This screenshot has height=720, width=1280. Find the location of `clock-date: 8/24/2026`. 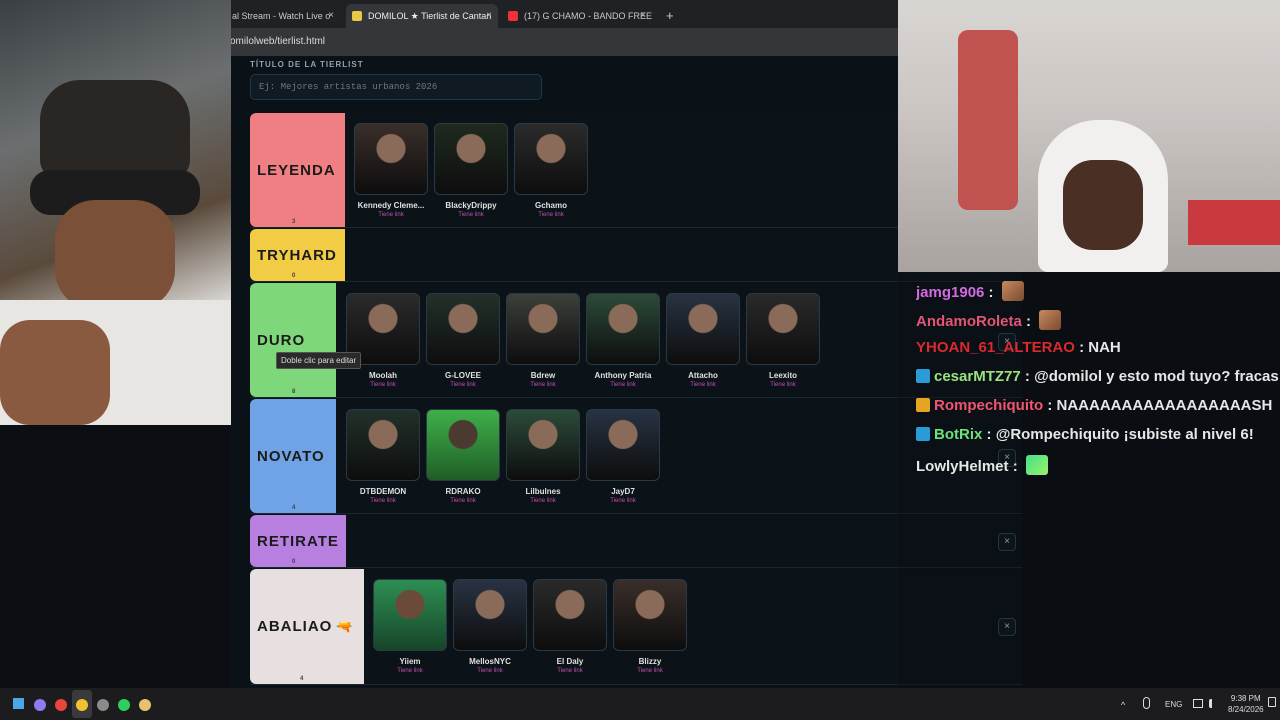

clock-date: 8/24/2026 is located at coordinates (1246, 709).